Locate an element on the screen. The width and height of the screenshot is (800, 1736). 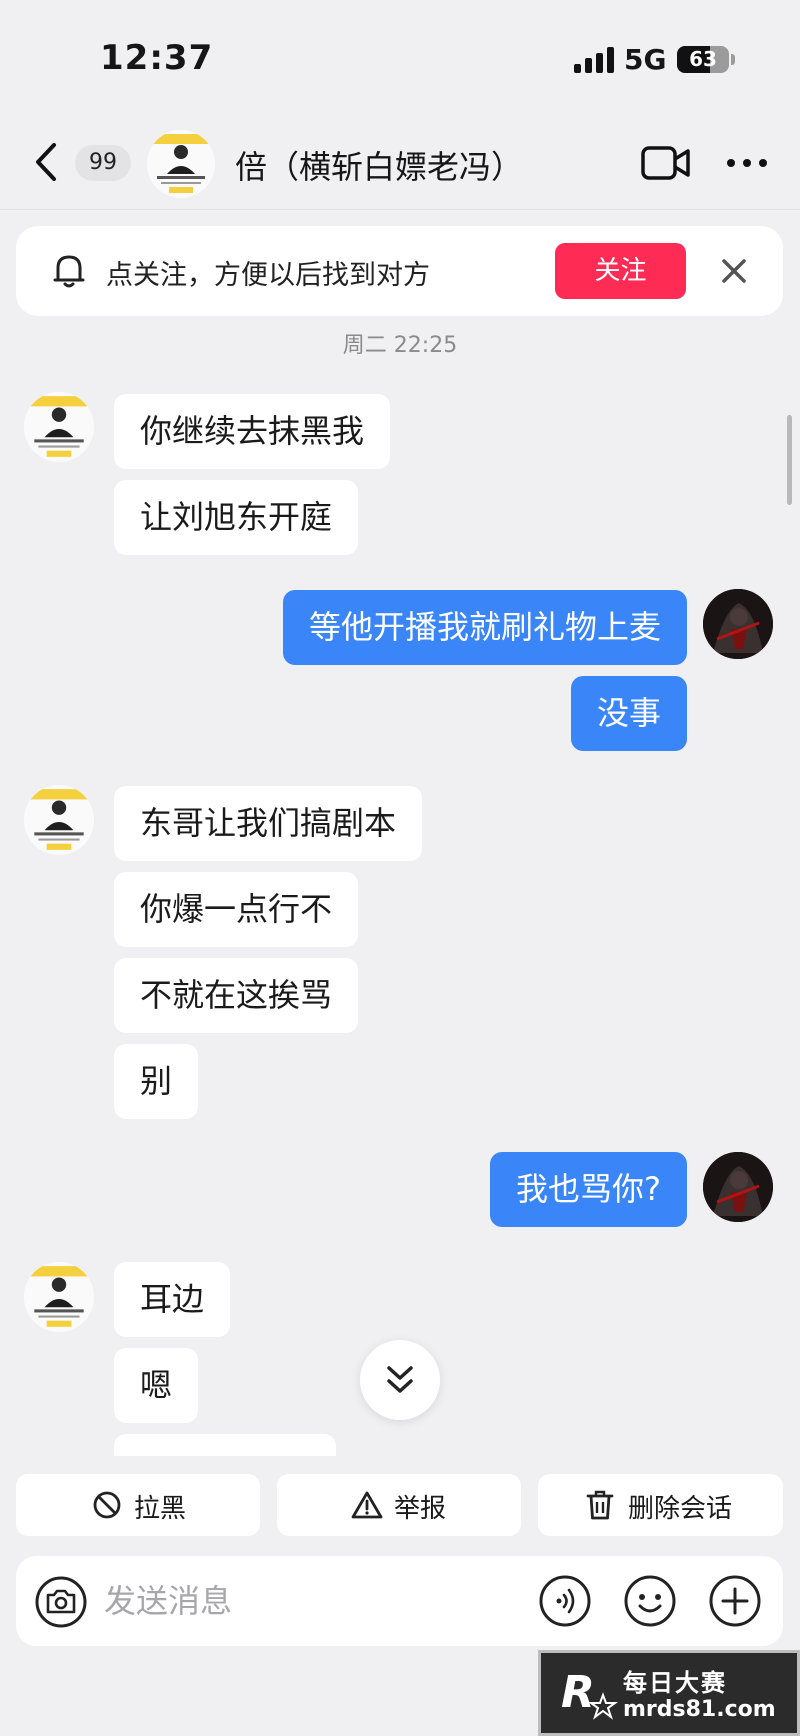
message-bubble: 让刘旭东开庭 is located at coordinates (236, 517).